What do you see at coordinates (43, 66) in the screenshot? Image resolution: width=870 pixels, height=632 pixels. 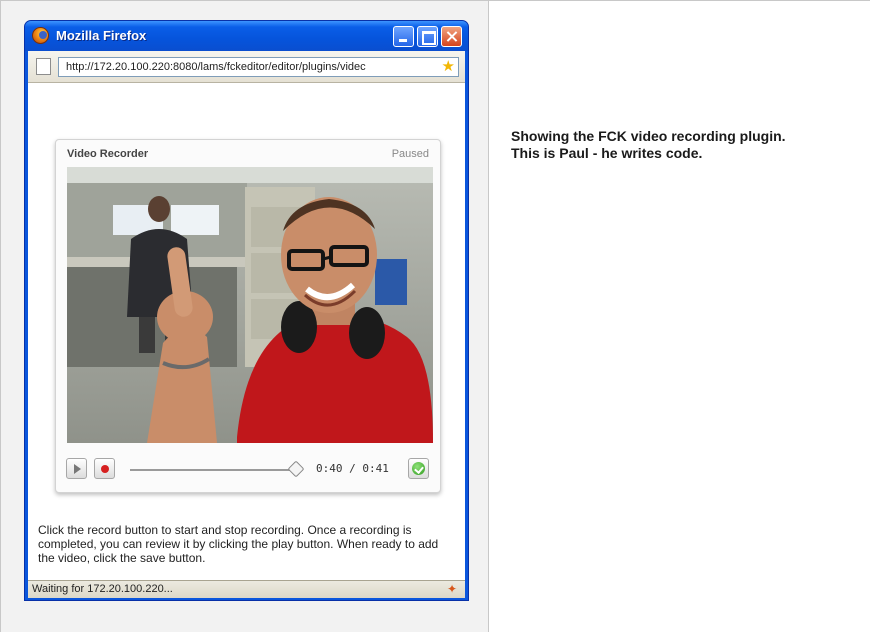 I see `page-icon` at bounding box center [43, 66].